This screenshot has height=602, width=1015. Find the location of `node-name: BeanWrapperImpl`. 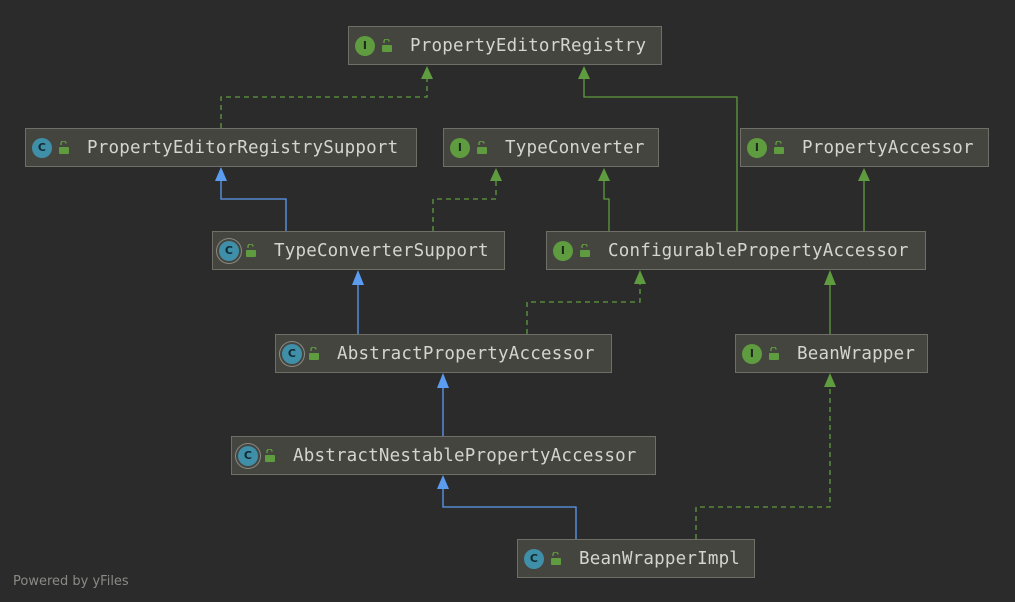

node-name: BeanWrapperImpl is located at coordinates (660, 558).